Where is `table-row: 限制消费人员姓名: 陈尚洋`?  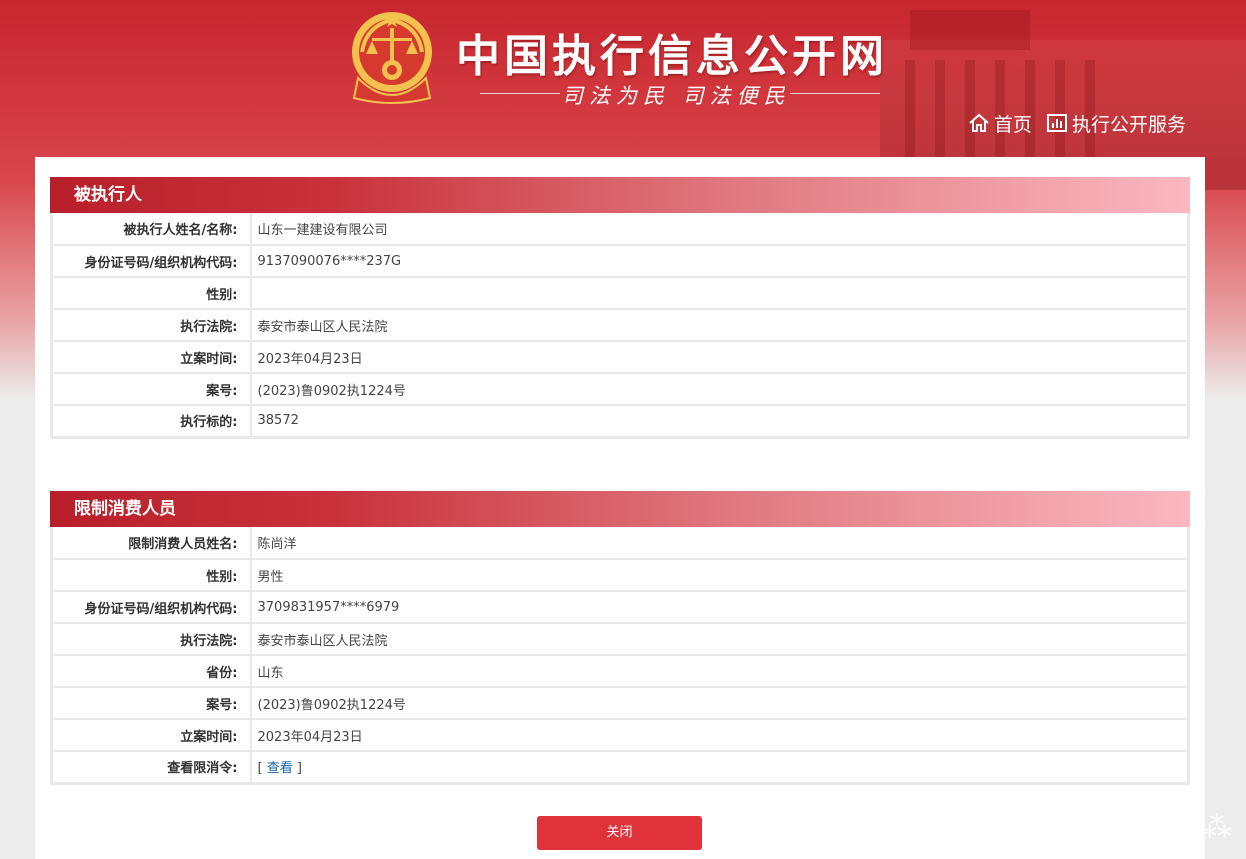 table-row: 限制消费人员姓名: 陈尚洋 is located at coordinates (620, 543).